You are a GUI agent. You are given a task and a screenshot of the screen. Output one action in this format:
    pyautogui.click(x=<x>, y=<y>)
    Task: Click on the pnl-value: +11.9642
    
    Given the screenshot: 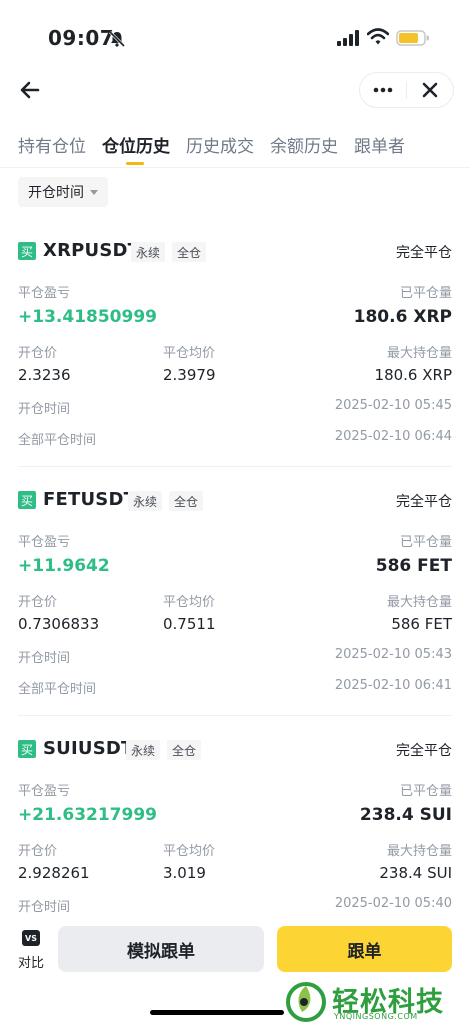 What is the action you would take?
    pyautogui.click(x=64, y=566)
    